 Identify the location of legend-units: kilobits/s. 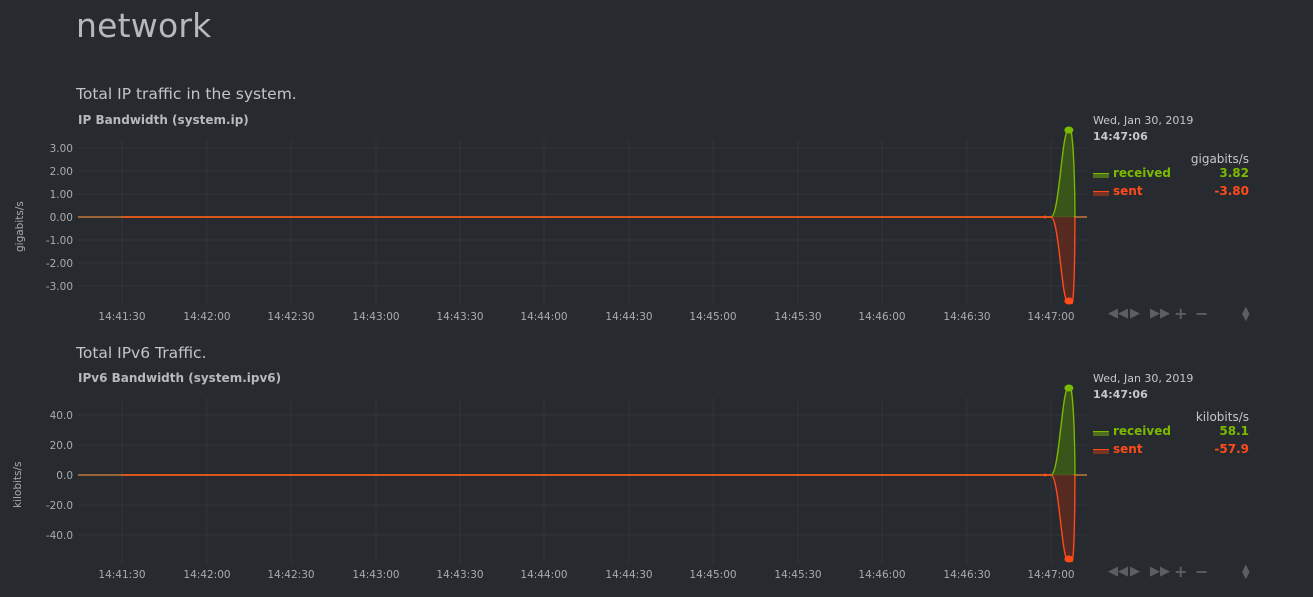
(1222, 417).